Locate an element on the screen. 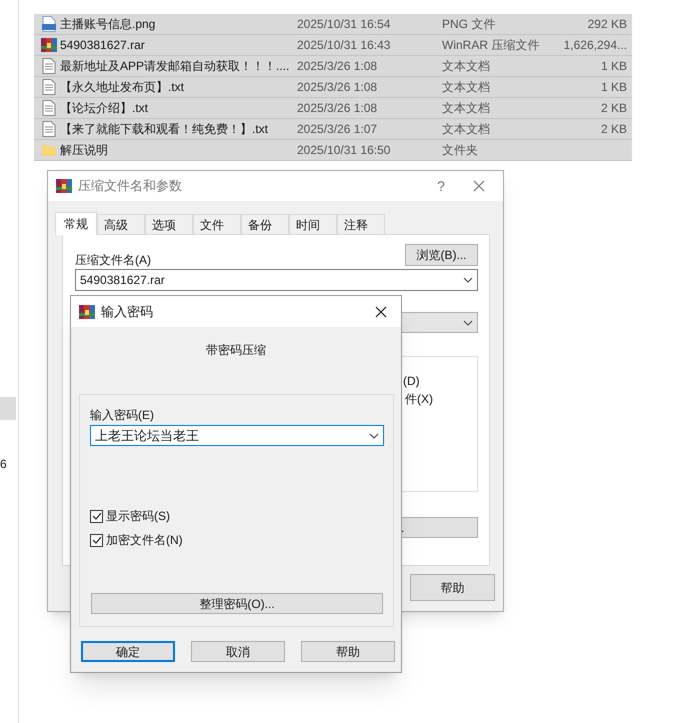 The height and width of the screenshot is (723, 691). tab: 时间 is located at coordinates (313, 224).